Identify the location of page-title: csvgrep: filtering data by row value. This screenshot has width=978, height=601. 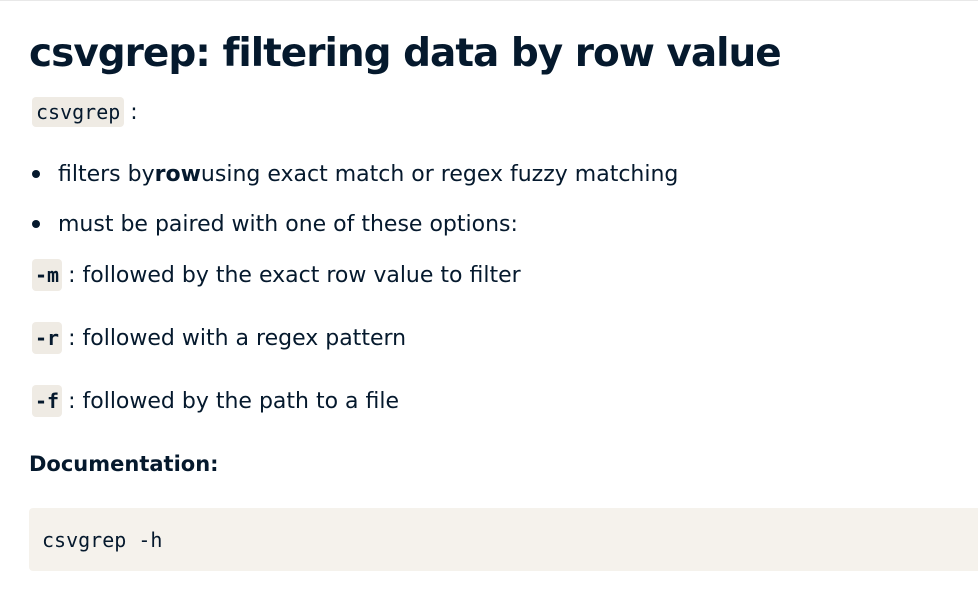
(405, 53).